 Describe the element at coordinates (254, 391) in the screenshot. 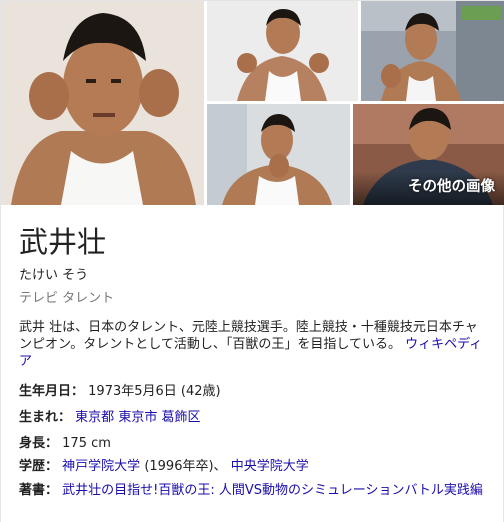

I see `fact-birthdate: 生年月日： 1973年5月6日 (42歳)` at that location.